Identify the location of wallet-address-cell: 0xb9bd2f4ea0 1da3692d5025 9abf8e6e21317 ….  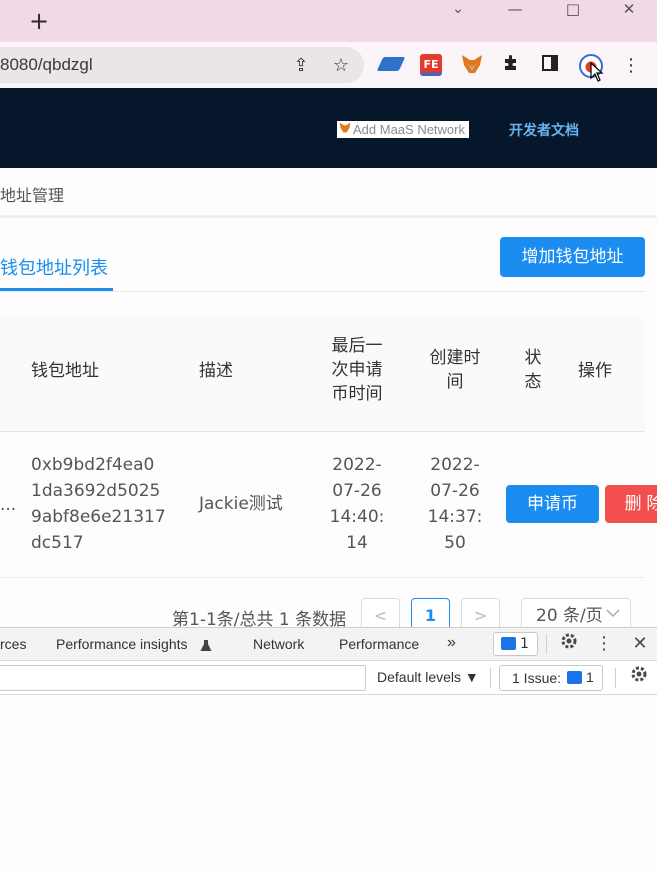
(98, 504).